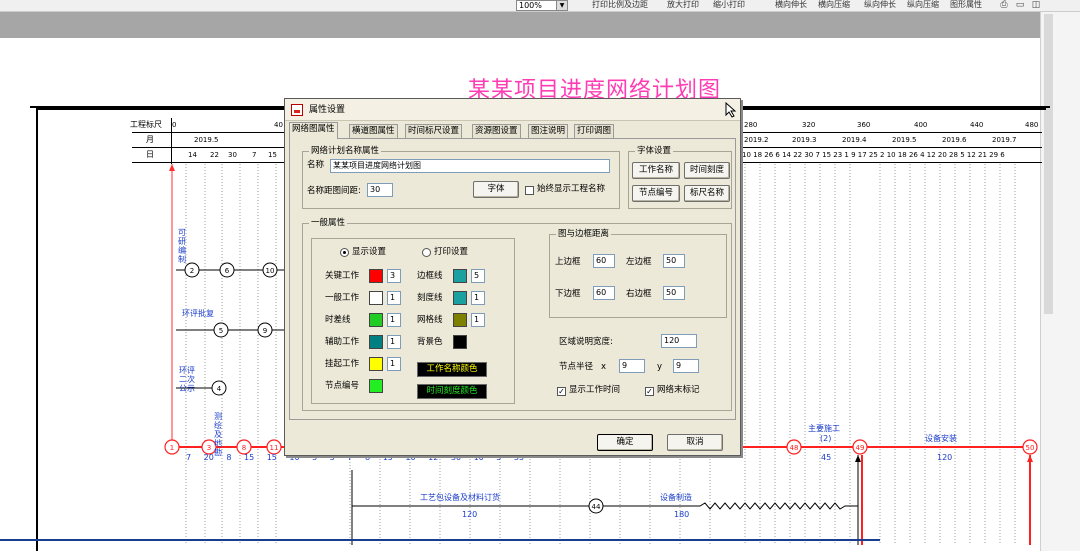 This screenshot has width=1080, height=551. What do you see at coordinates (478, 276) in the screenshot?
I see `line-width-field: 5` at bounding box center [478, 276].